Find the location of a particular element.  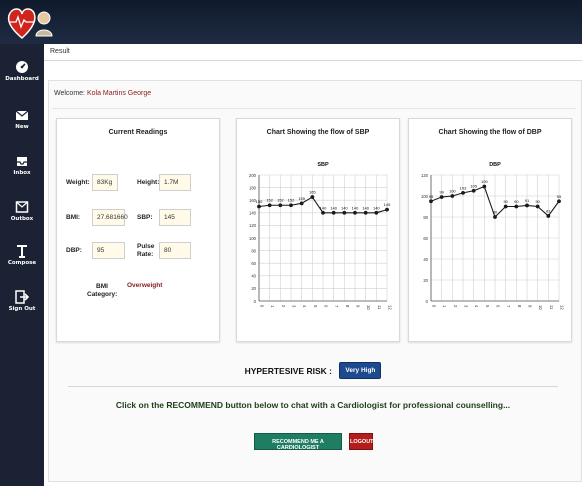

bmi-field: 27.681660 is located at coordinates (110, 217).